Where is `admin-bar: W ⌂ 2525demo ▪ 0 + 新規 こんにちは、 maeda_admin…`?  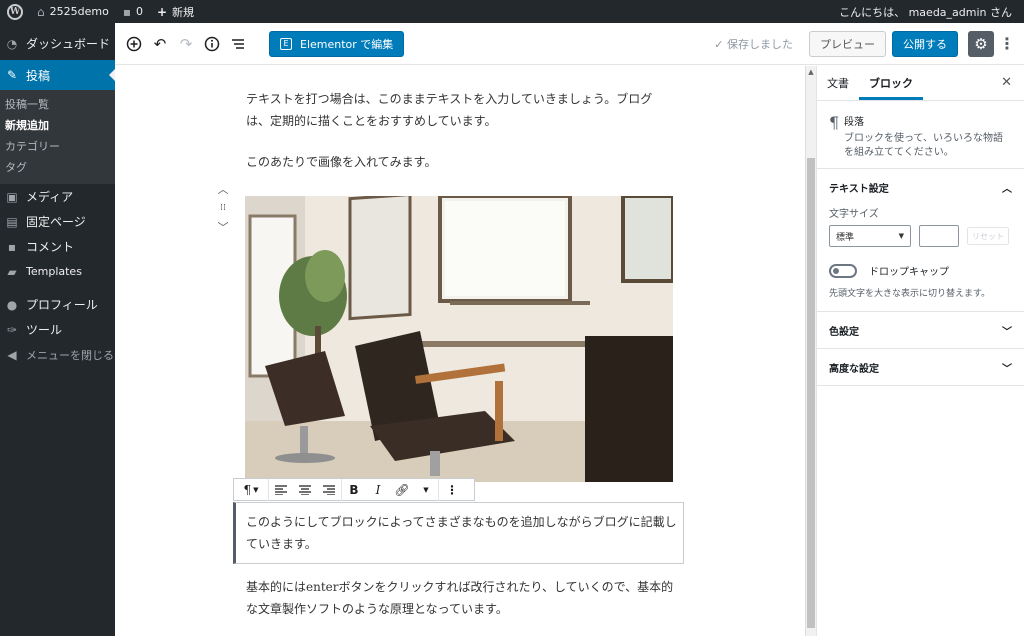 admin-bar: W ⌂ 2525demo ▪ 0 + 新規 こんにちは、 maeda_admin… is located at coordinates (512, 11).